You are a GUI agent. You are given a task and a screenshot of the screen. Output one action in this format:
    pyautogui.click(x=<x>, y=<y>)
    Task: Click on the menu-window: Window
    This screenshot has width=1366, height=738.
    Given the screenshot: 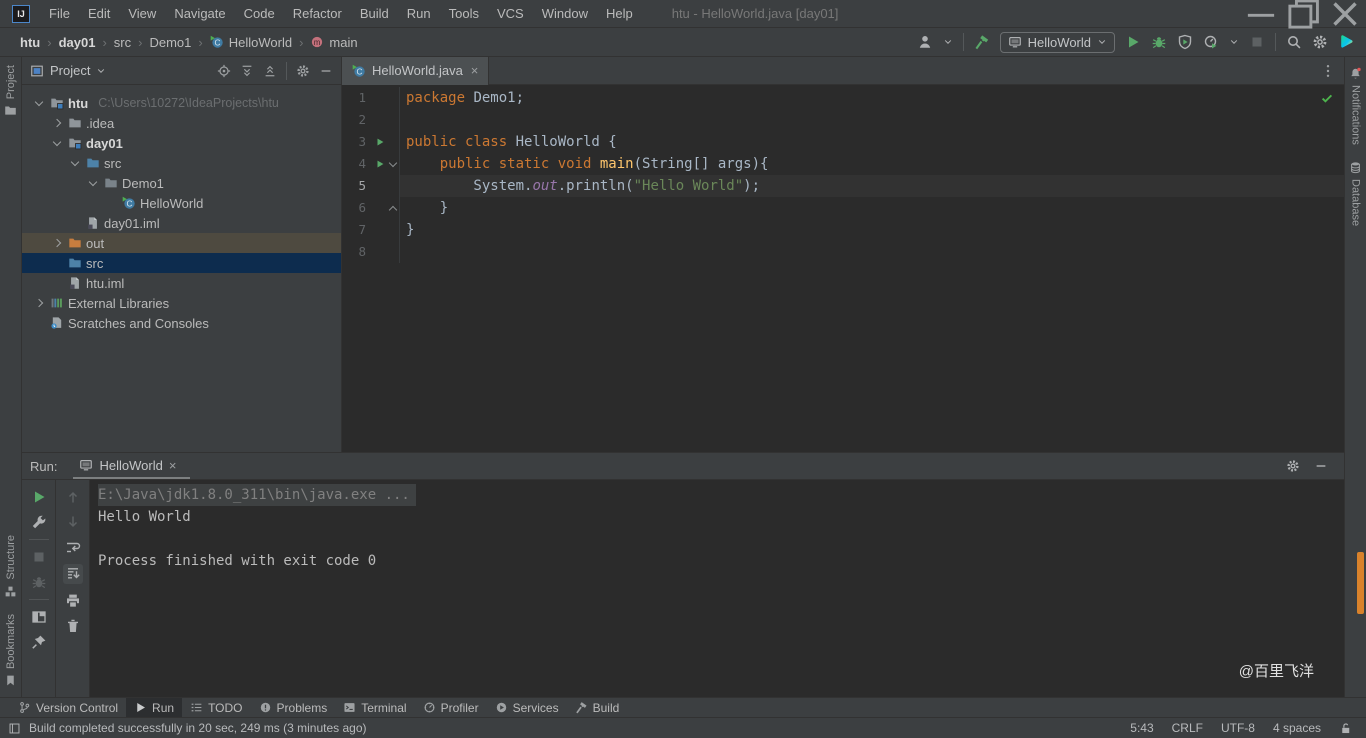 What is the action you would take?
    pyautogui.click(x=565, y=13)
    